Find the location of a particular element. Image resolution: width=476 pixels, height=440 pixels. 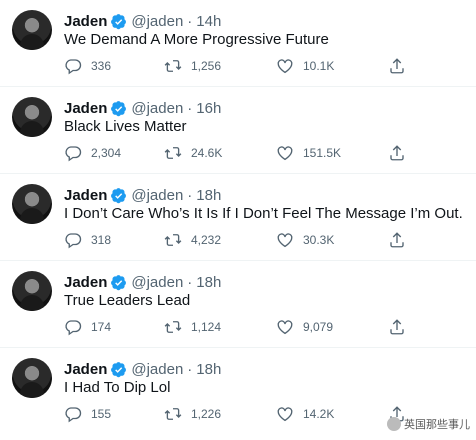

reply-count: 318 is located at coordinates (101, 240).